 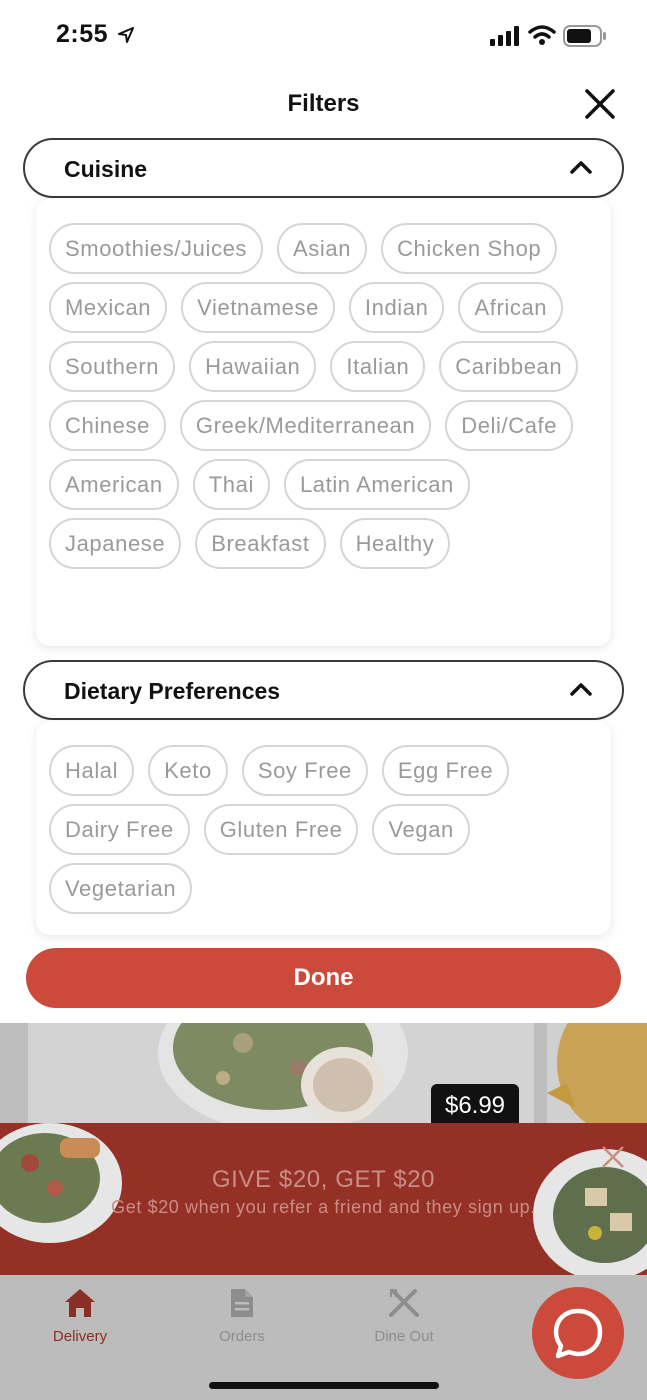 I want to click on document-icon, so click(x=242, y=1303).